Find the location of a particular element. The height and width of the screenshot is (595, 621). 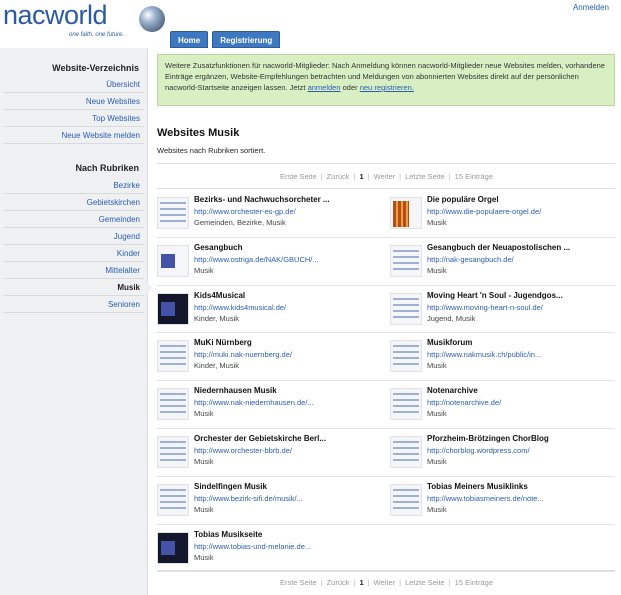

website-url: http://www.orchester-bbrb.de/ is located at coordinates (243, 450).